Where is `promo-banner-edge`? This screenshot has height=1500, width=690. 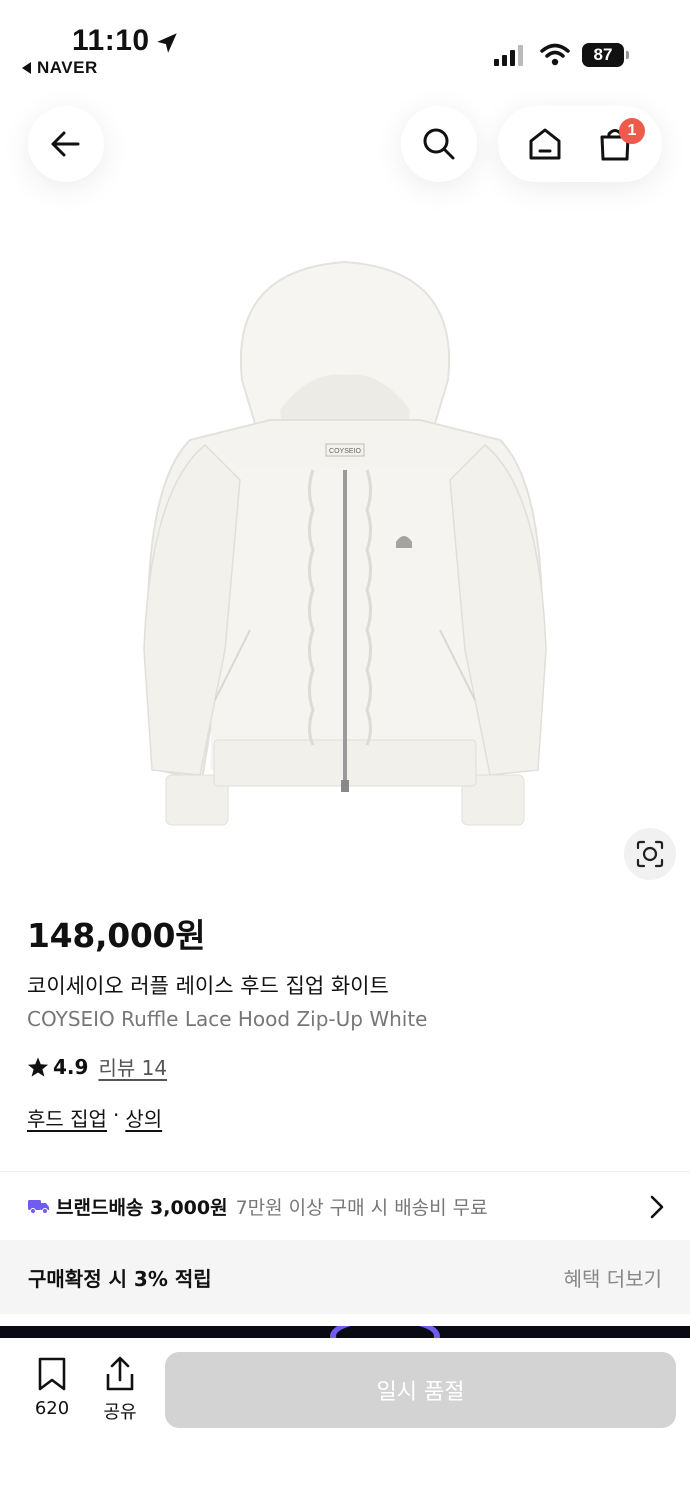
promo-banner-edge is located at coordinates (345, 1332).